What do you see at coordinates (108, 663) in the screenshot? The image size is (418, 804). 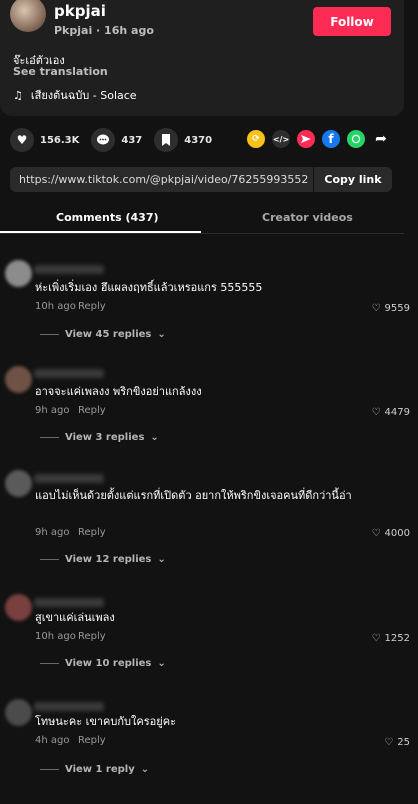 I see `view-replies-label: View 10 replies` at bounding box center [108, 663].